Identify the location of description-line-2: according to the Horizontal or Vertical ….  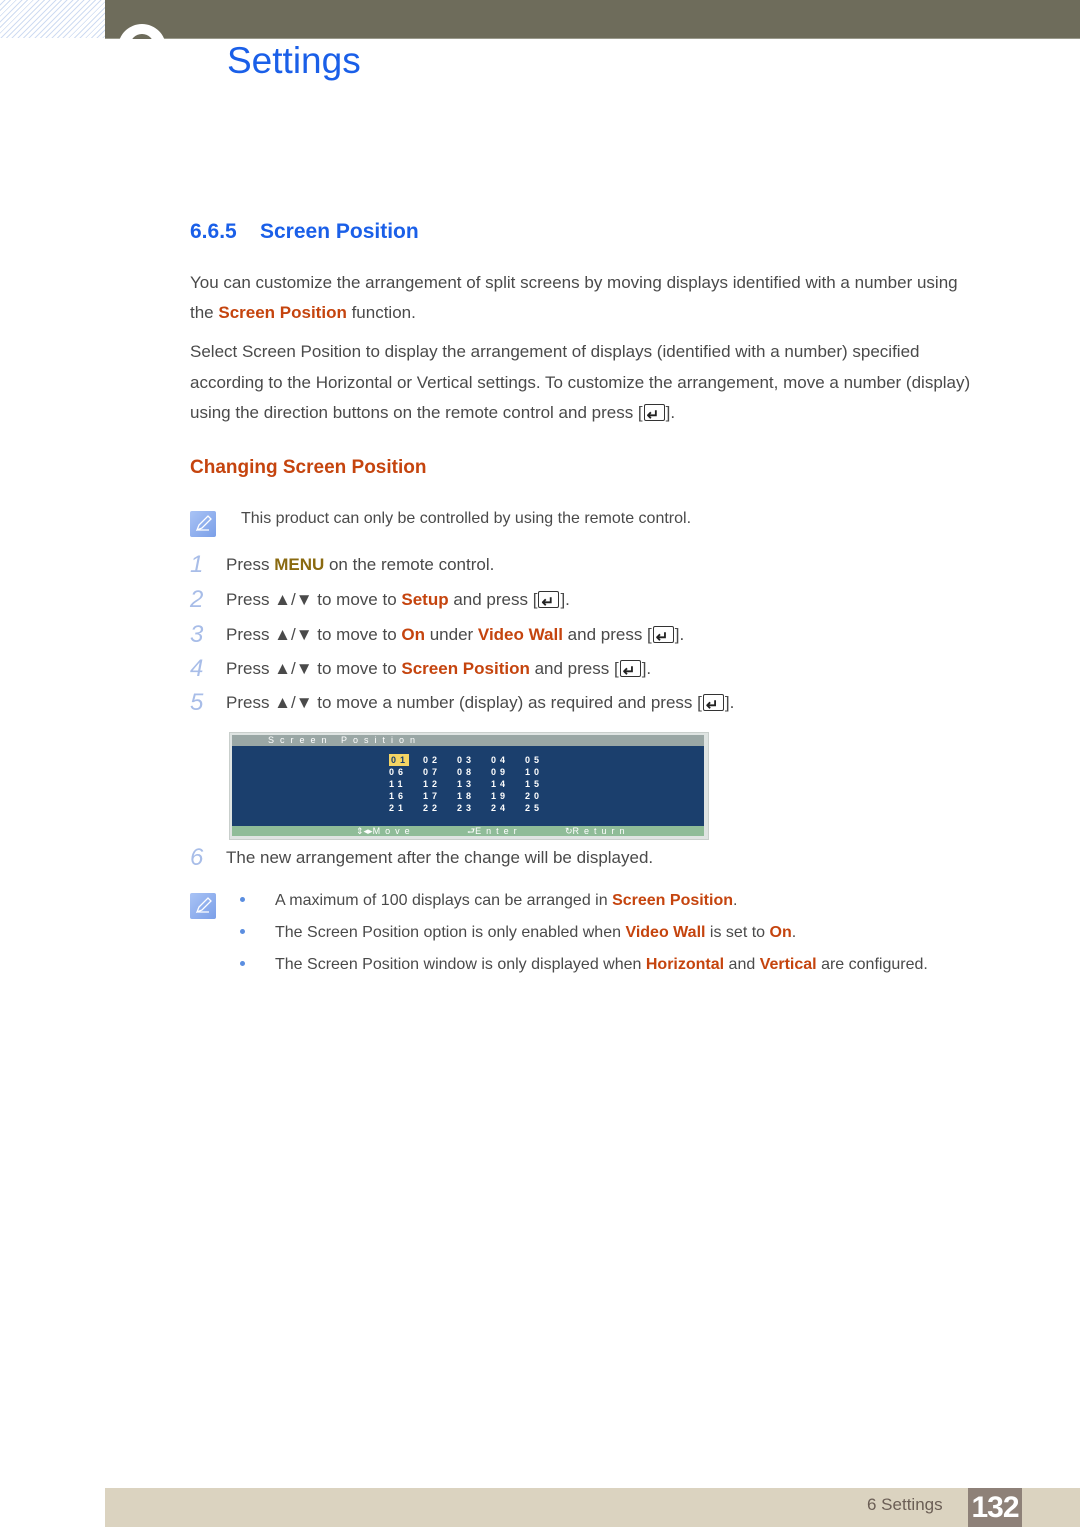
(580, 382).